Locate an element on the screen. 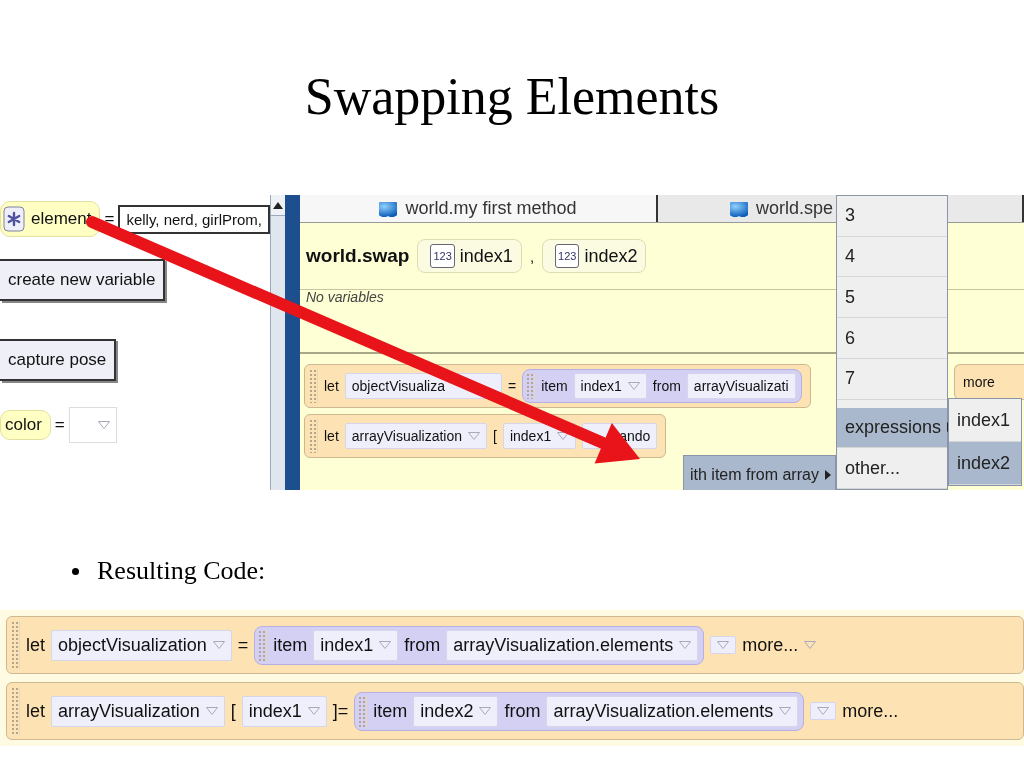 Image resolution: width=1024 pixels, height=768 pixels. parameter-name: index1 is located at coordinates (486, 256).